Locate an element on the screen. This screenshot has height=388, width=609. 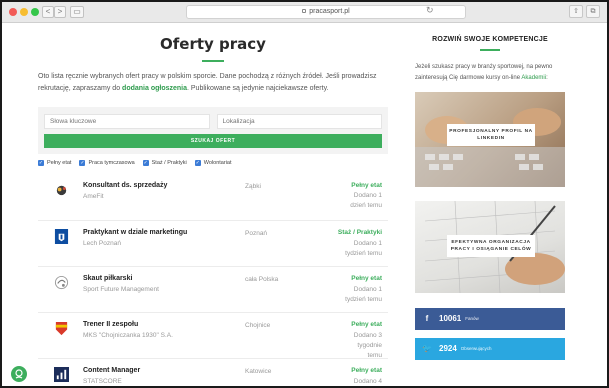
facebook-label: Fanów is located at coordinates (472, 318).